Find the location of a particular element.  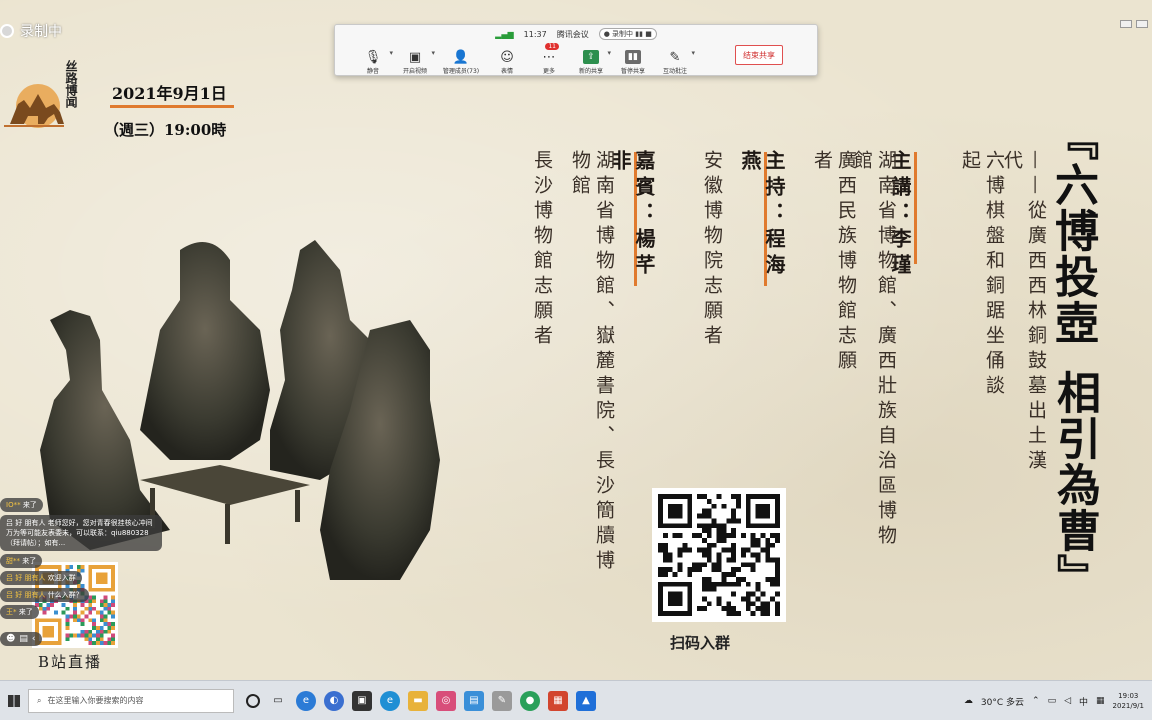

microphone-icon: 🎙 is located at coordinates (373, 57).